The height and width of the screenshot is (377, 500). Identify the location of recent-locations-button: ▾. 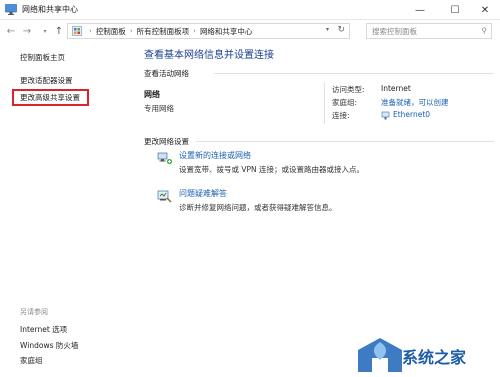
(45, 31).